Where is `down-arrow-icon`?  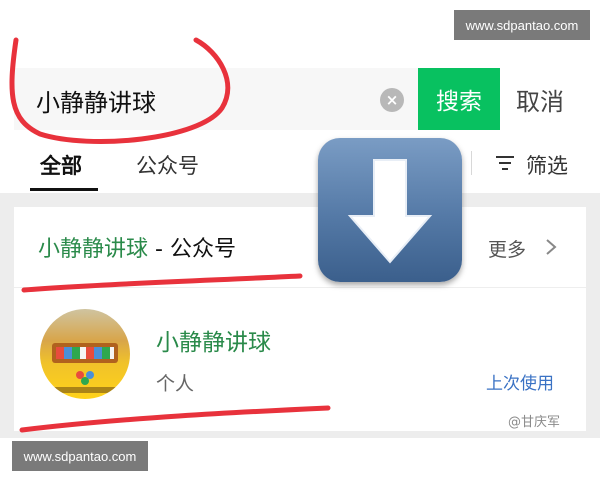 down-arrow-icon is located at coordinates (390, 210).